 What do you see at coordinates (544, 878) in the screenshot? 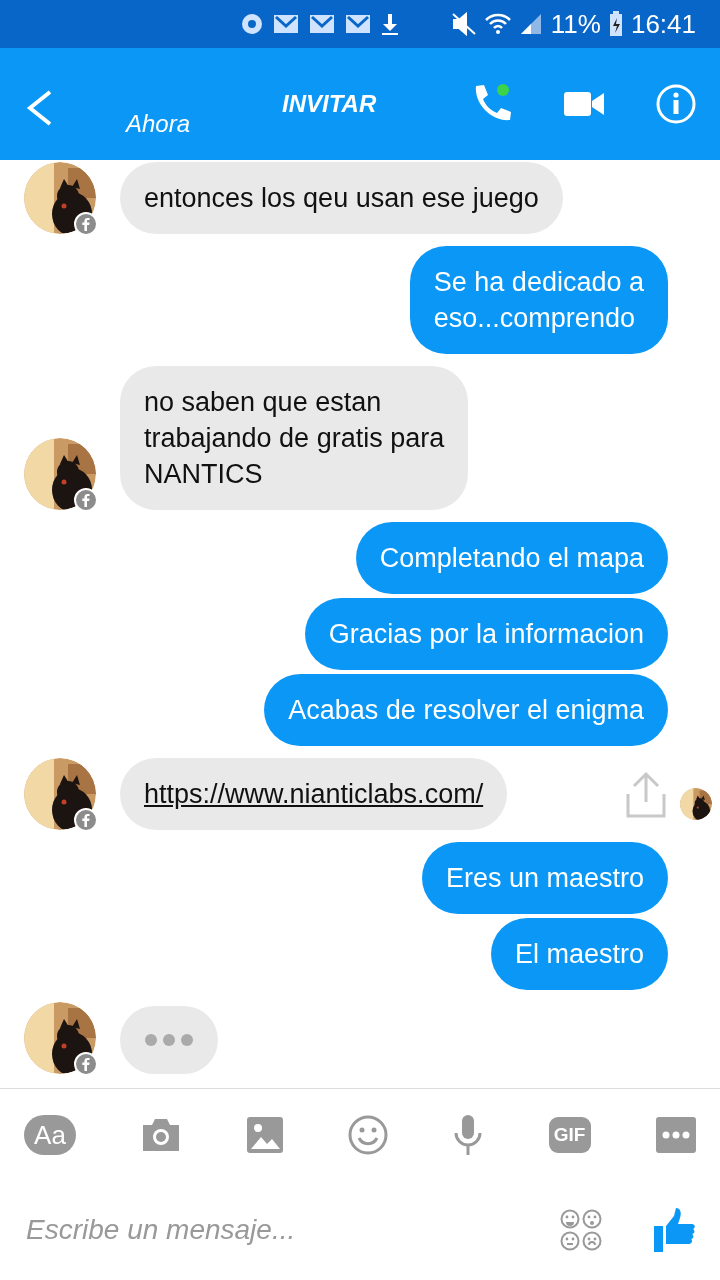
I see `message-bubble: Eres un maestro` at bounding box center [544, 878].